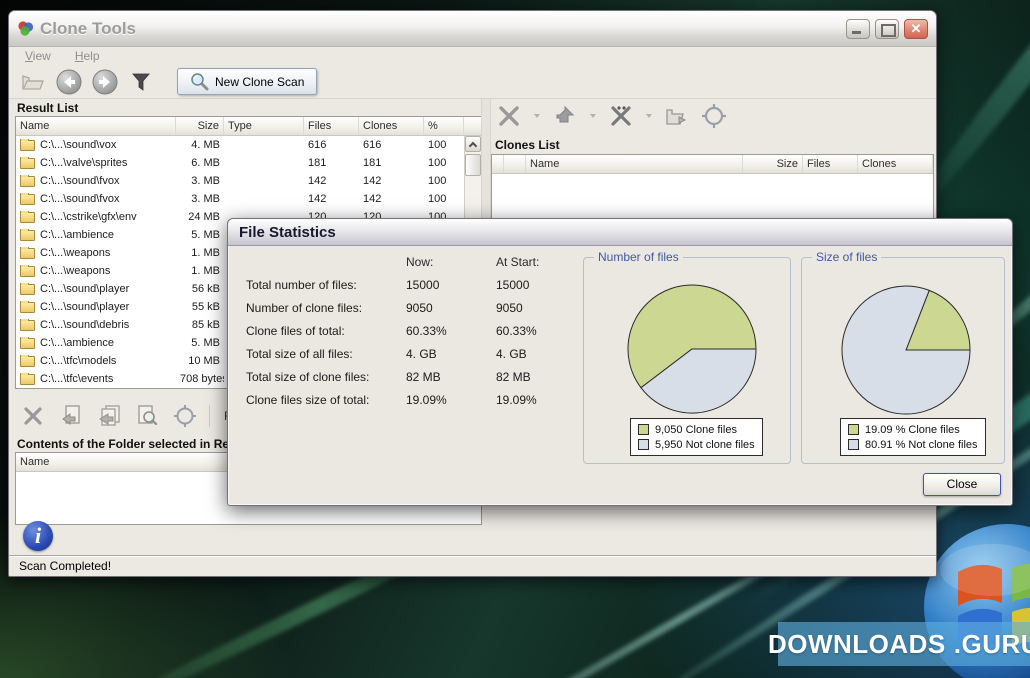 The width and height of the screenshot is (1030, 678). Describe the element at coordinates (444, 126) in the screenshot. I see `col-pct: %` at that location.